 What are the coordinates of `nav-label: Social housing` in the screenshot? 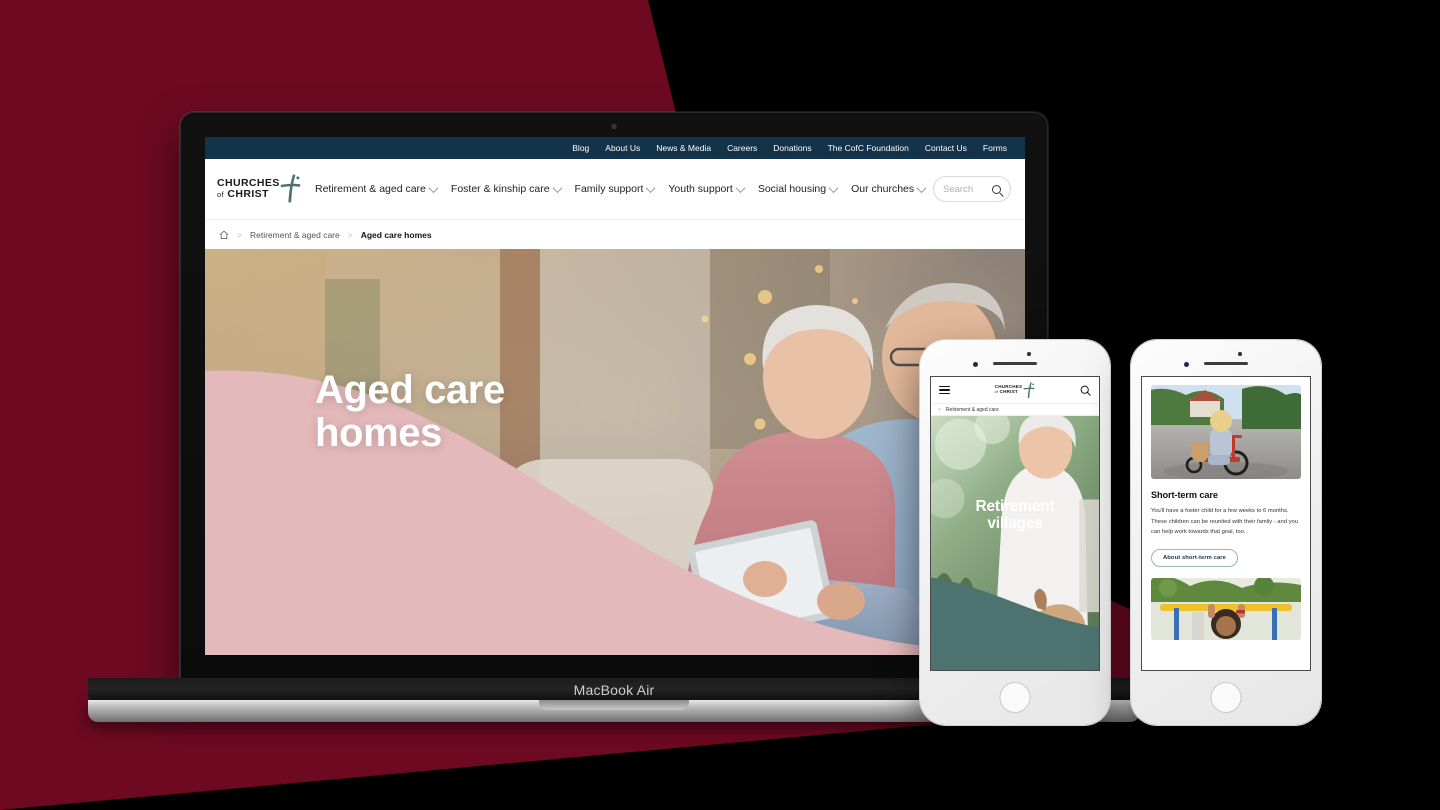 It's located at (792, 189).